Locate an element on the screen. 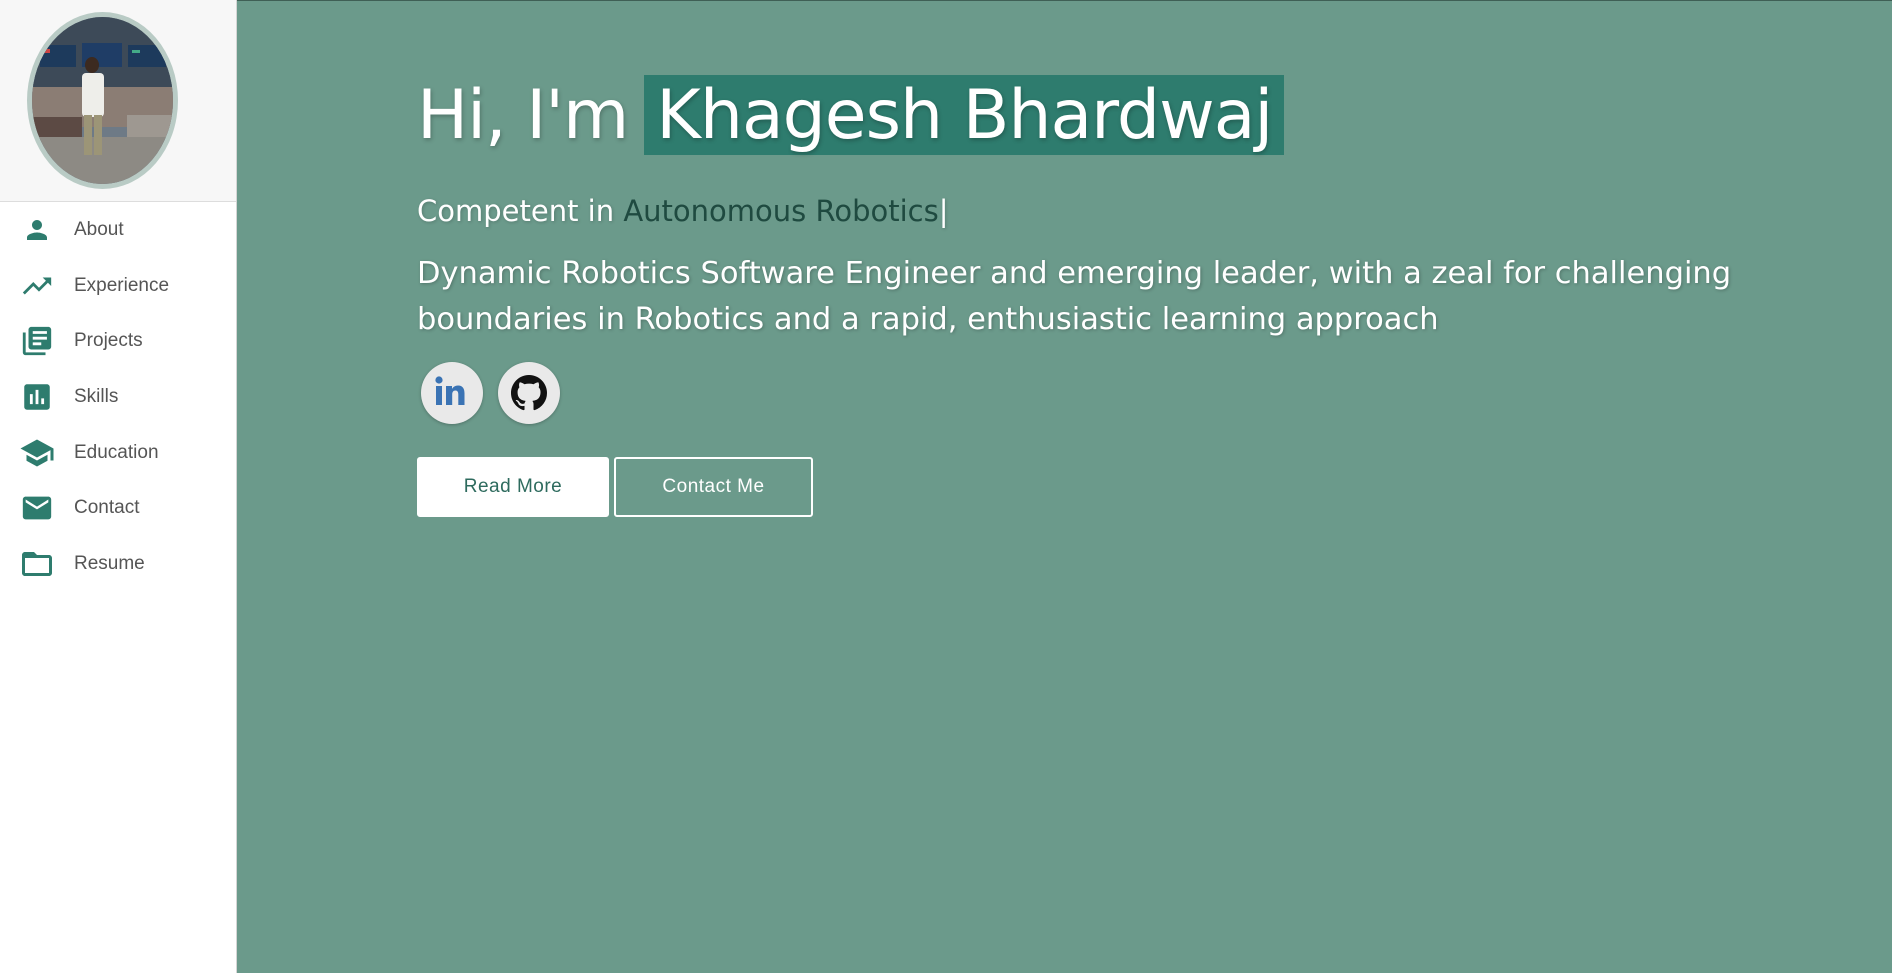 Image resolution: width=1892 pixels, height=973 pixels. sidebar-item-skills: Skills is located at coordinates (118, 397).